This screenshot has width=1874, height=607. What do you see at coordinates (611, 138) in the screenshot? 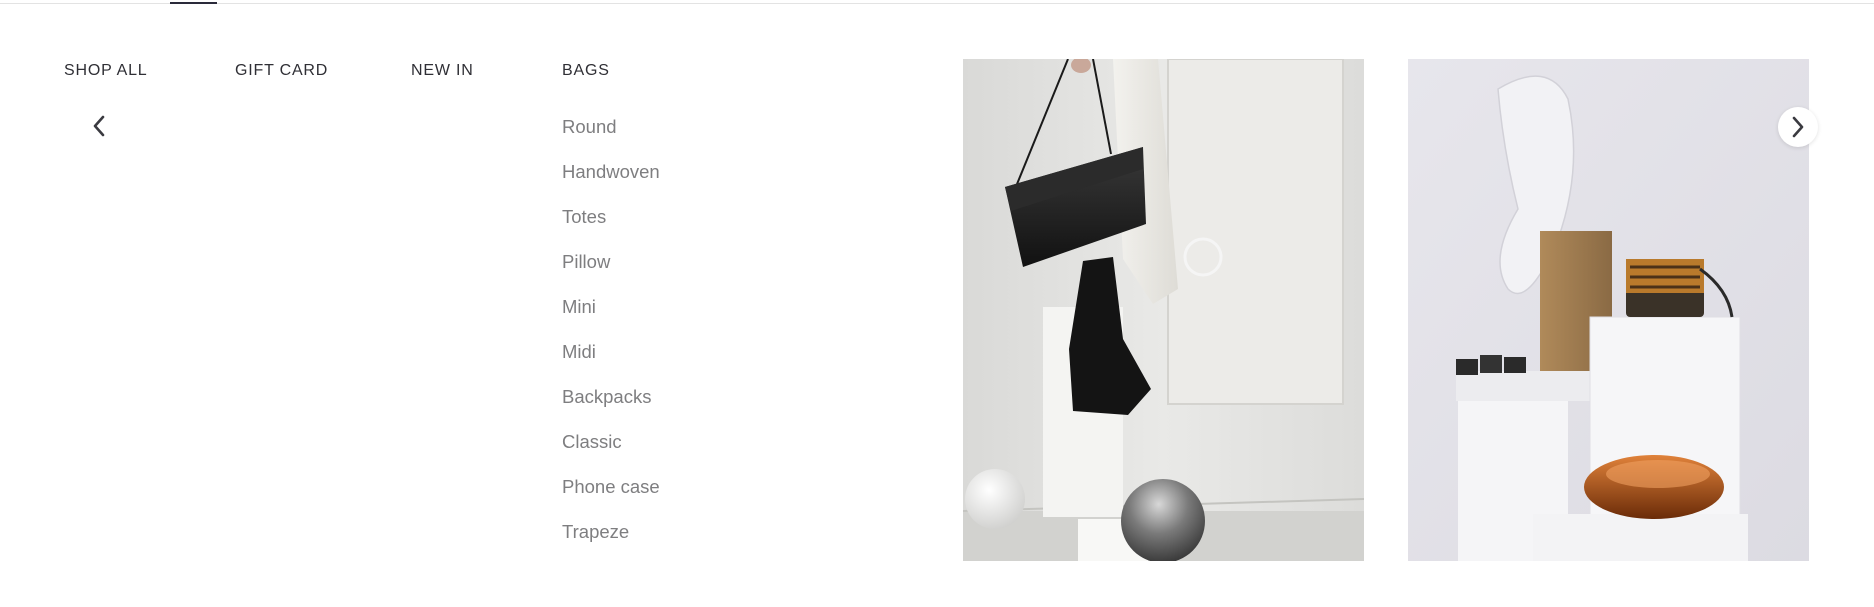
I see `submenu-item-round: Round` at bounding box center [611, 138].